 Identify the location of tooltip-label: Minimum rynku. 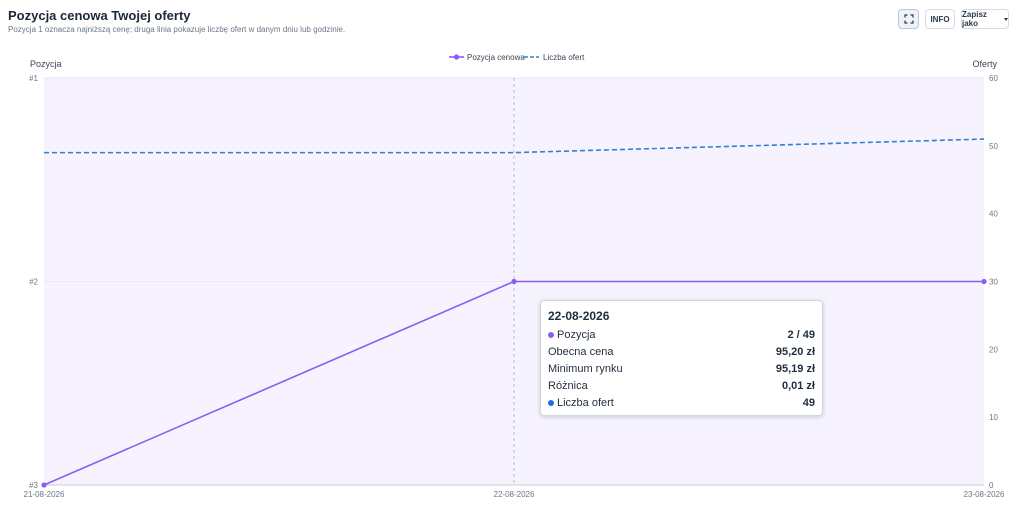
(585, 368).